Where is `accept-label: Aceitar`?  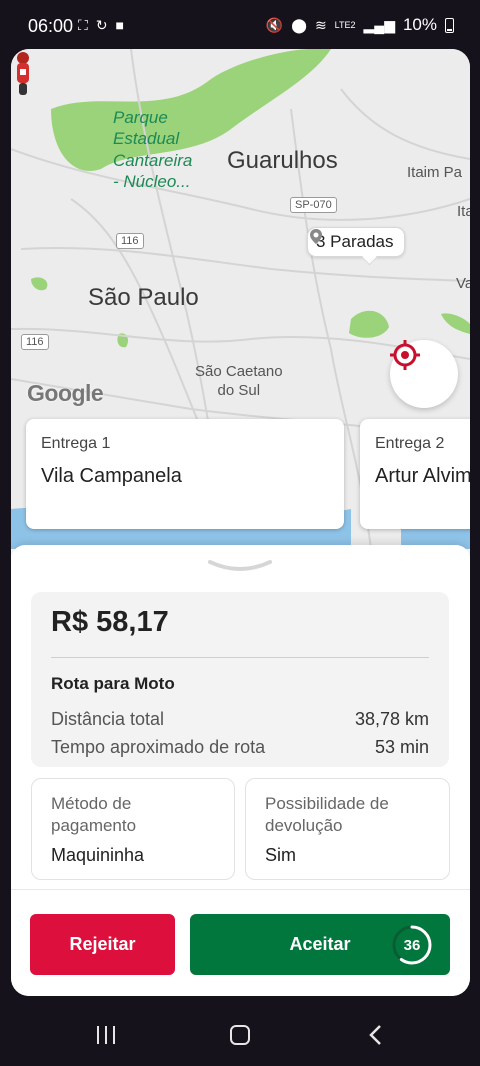
accept-label: Aceitar is located at coordinates (320, 944).